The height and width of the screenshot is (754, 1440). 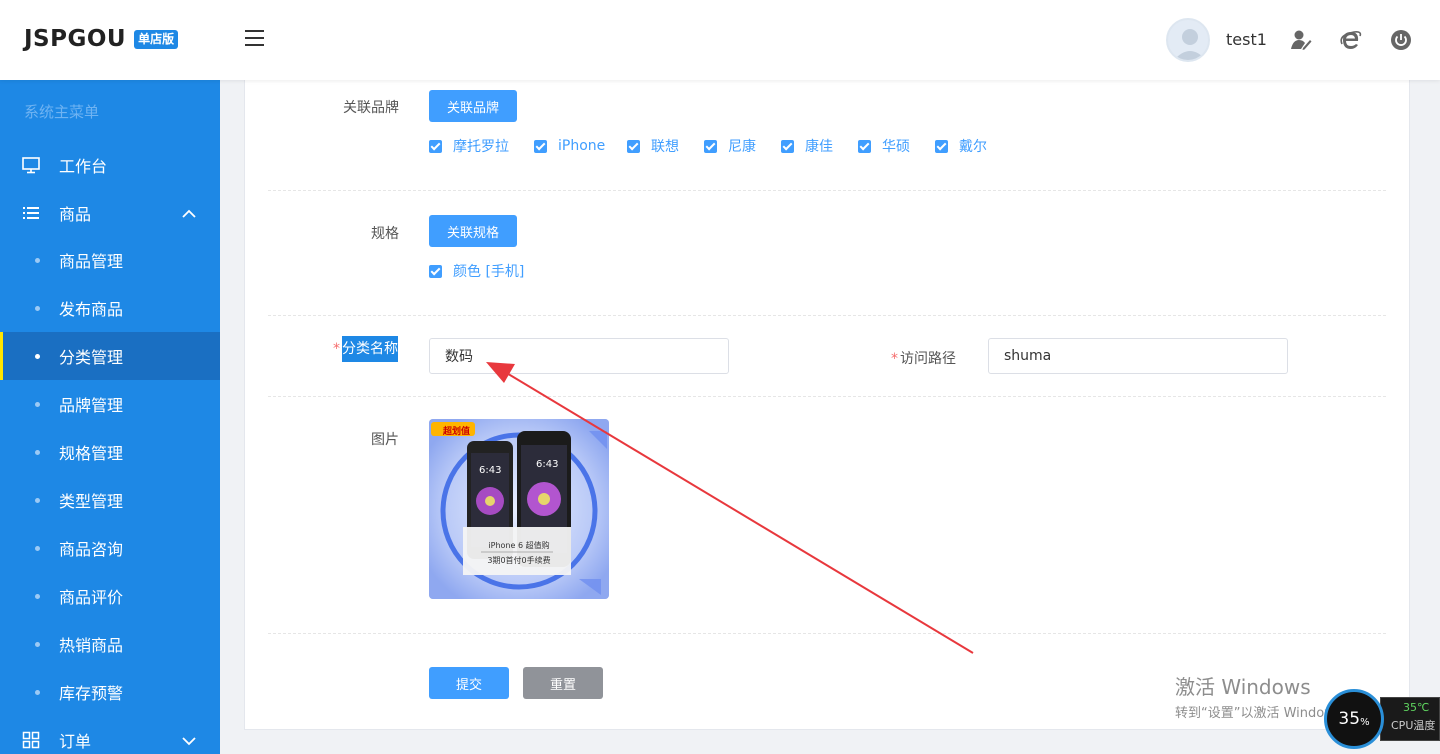 What do you see at coordinates (720, 40) in the screenshot?
I see `top-header: JSPGOU 单店版 test1` at bounding box center [720, 40].